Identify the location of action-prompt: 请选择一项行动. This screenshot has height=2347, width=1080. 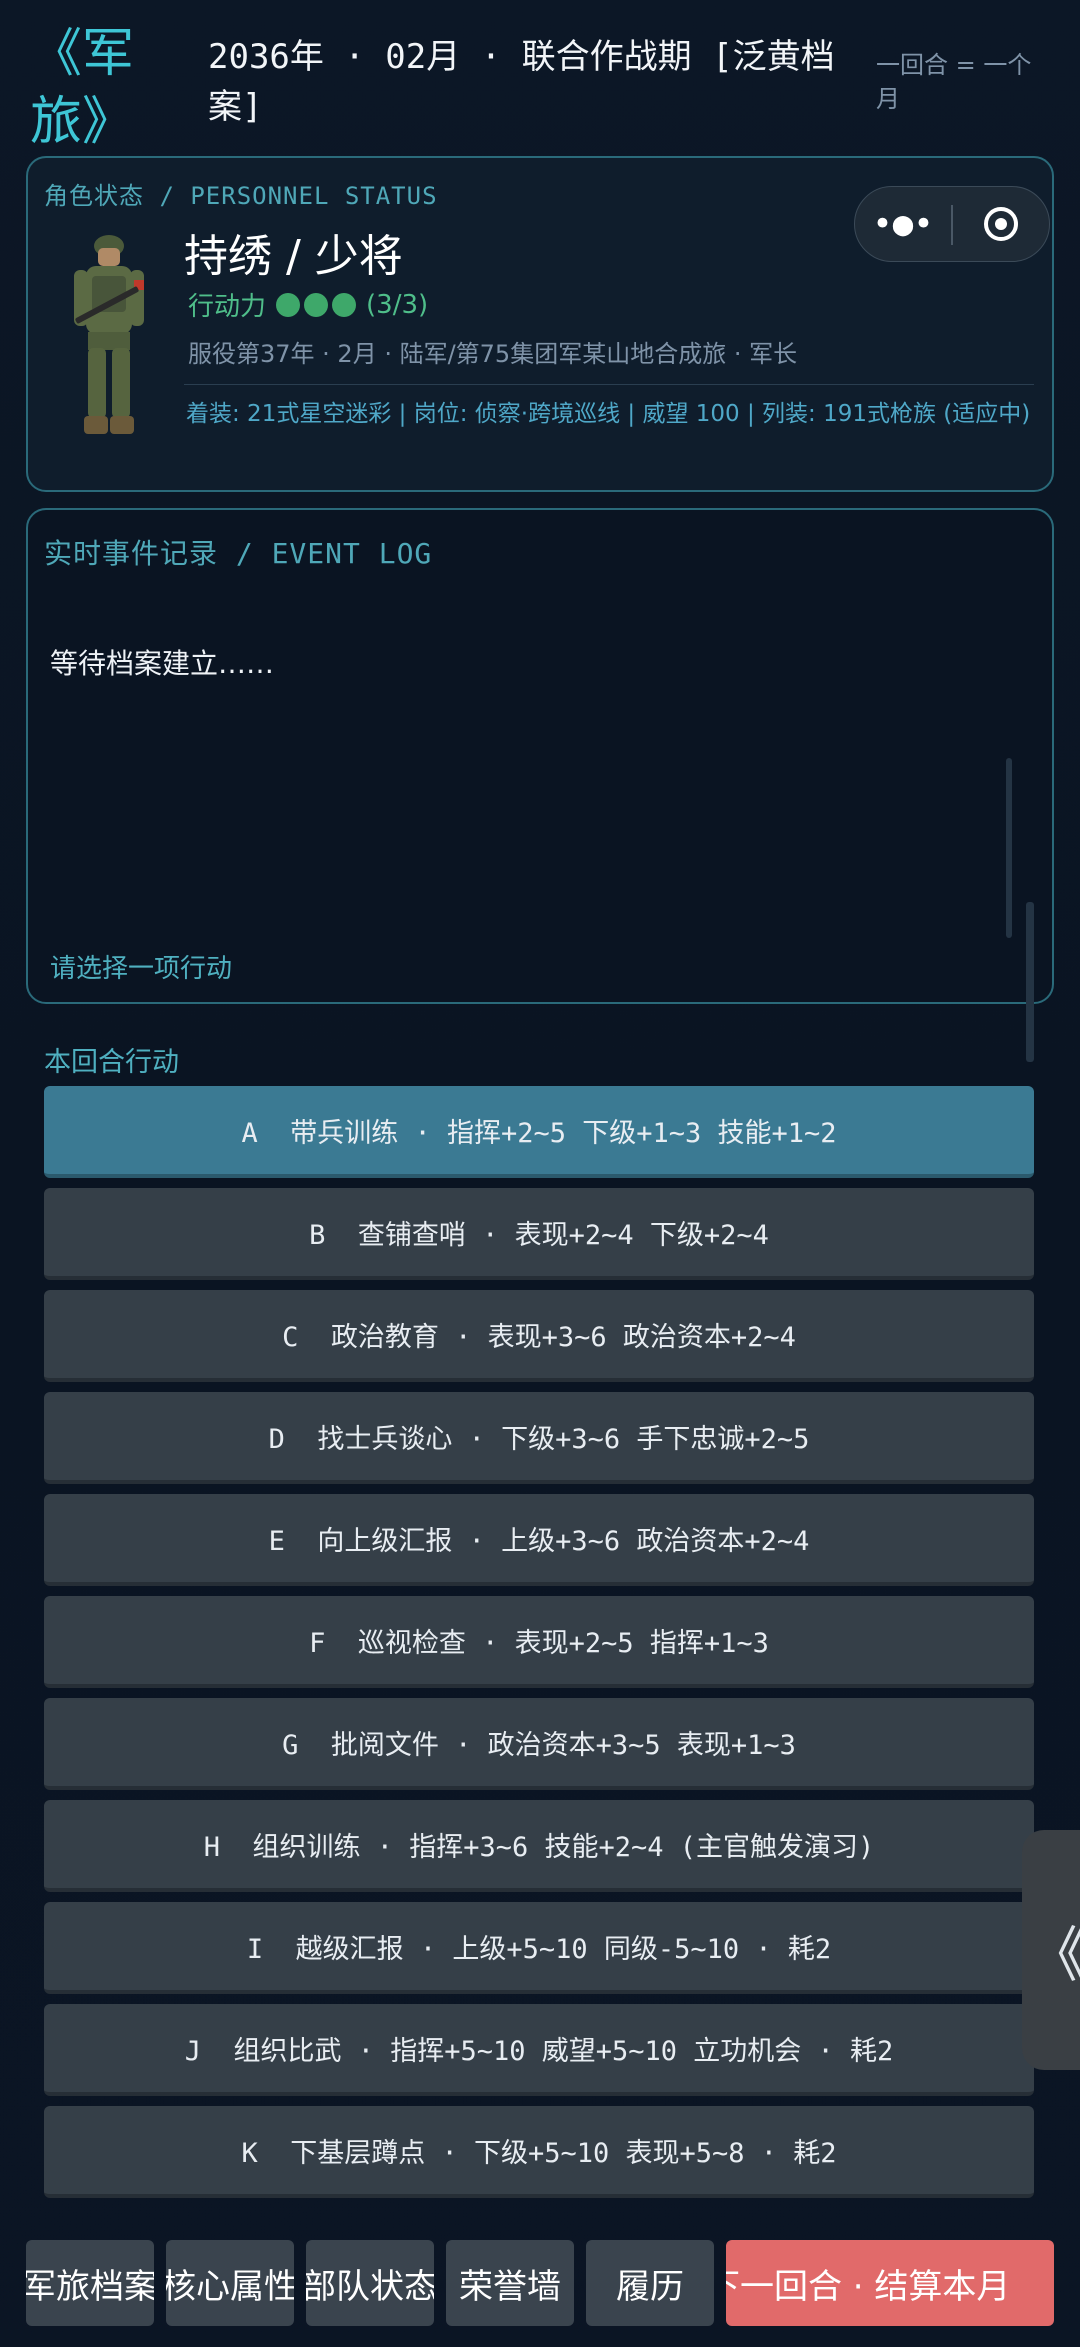
(141, 969).